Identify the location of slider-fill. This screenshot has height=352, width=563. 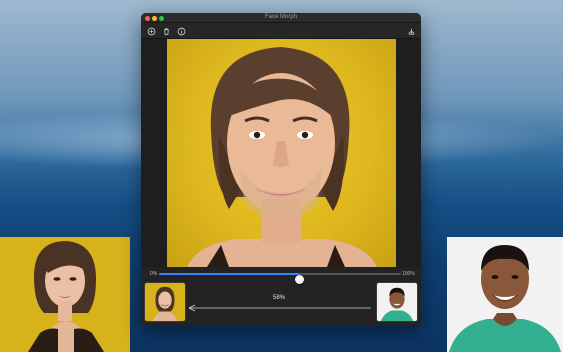
(229, 274).